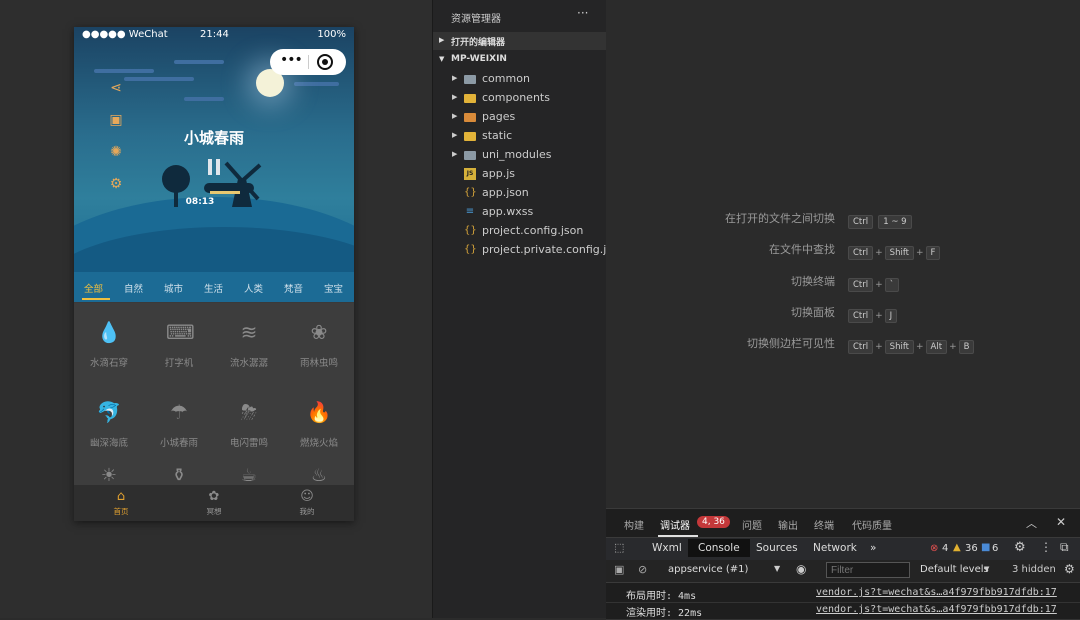  What do you see at coordinates (214, 503) in the screenshot?
I see `nav-meditation: ✿ 冥想` at bounding box center [214, 503].